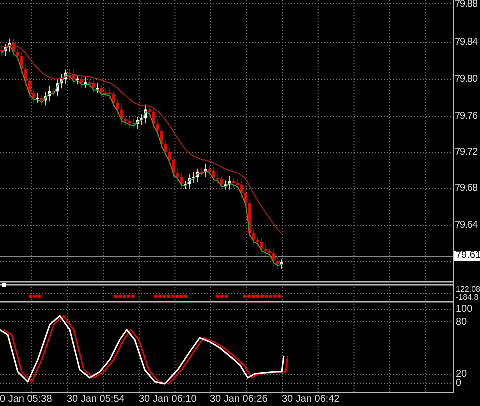 The width and height of the screenshot is (480, 406). What do you see at coordinates (466, 80) in the screenshot?
I see `price-axis-label: 79.80` at bounding box center [466, 80].